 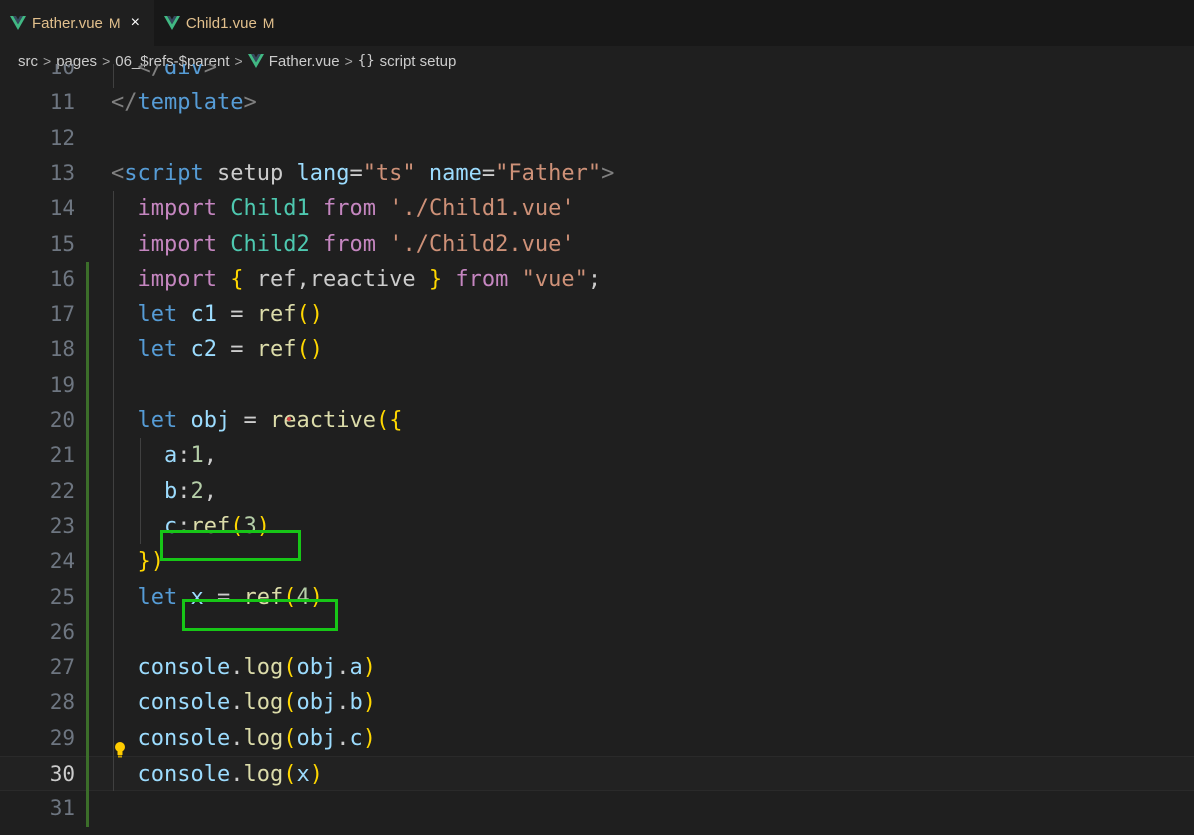 What do you see at coordinates (135, 23) in the screenshot?
I see `close-icon: ×` at bounding box center [135, 23].